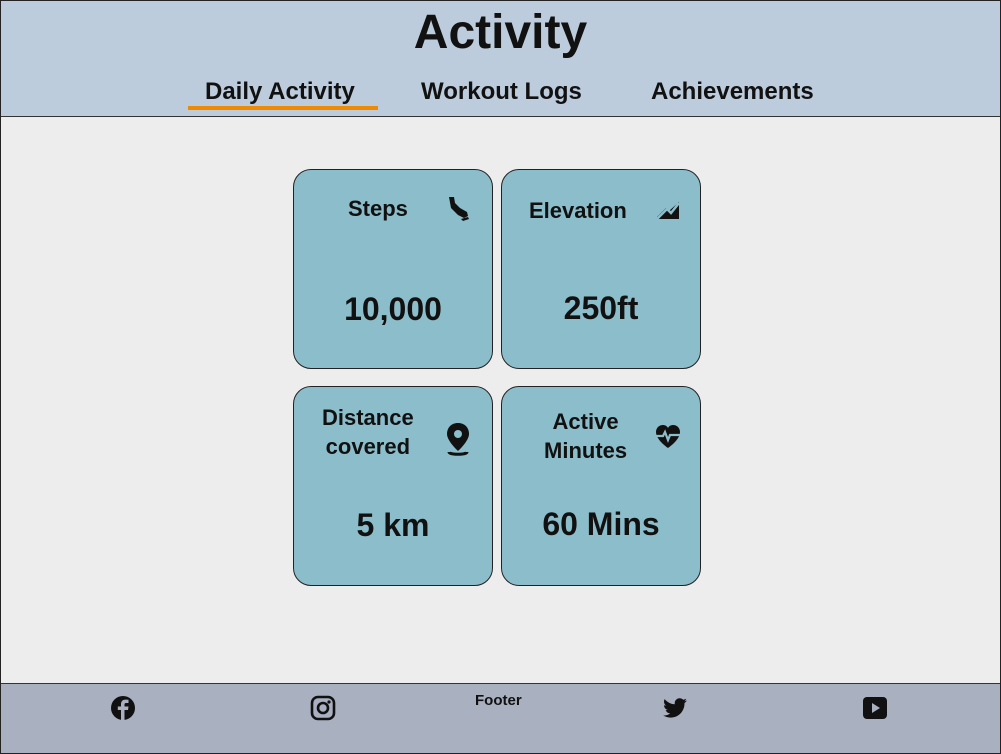  Describe the element at coordinates (601, 308) in the screenshot. I see `card-value: 250ft` at that location.